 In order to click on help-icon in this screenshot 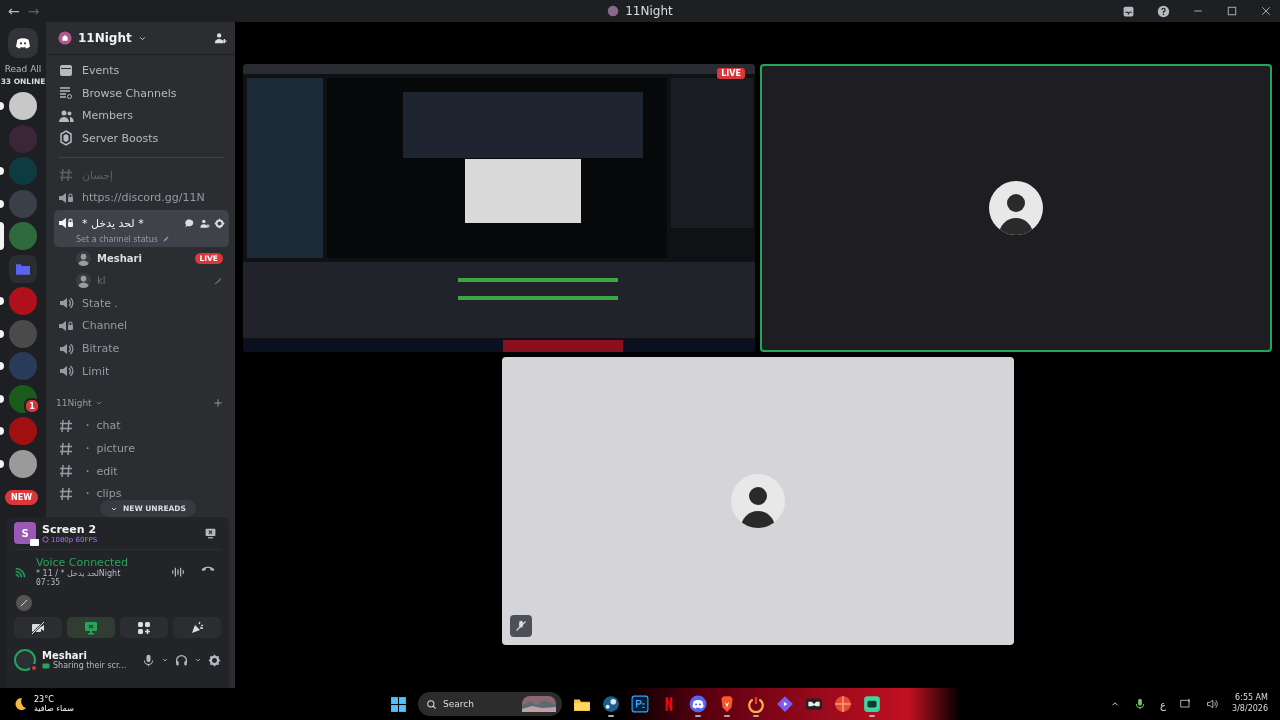, I will do `click(1163, 11)`.